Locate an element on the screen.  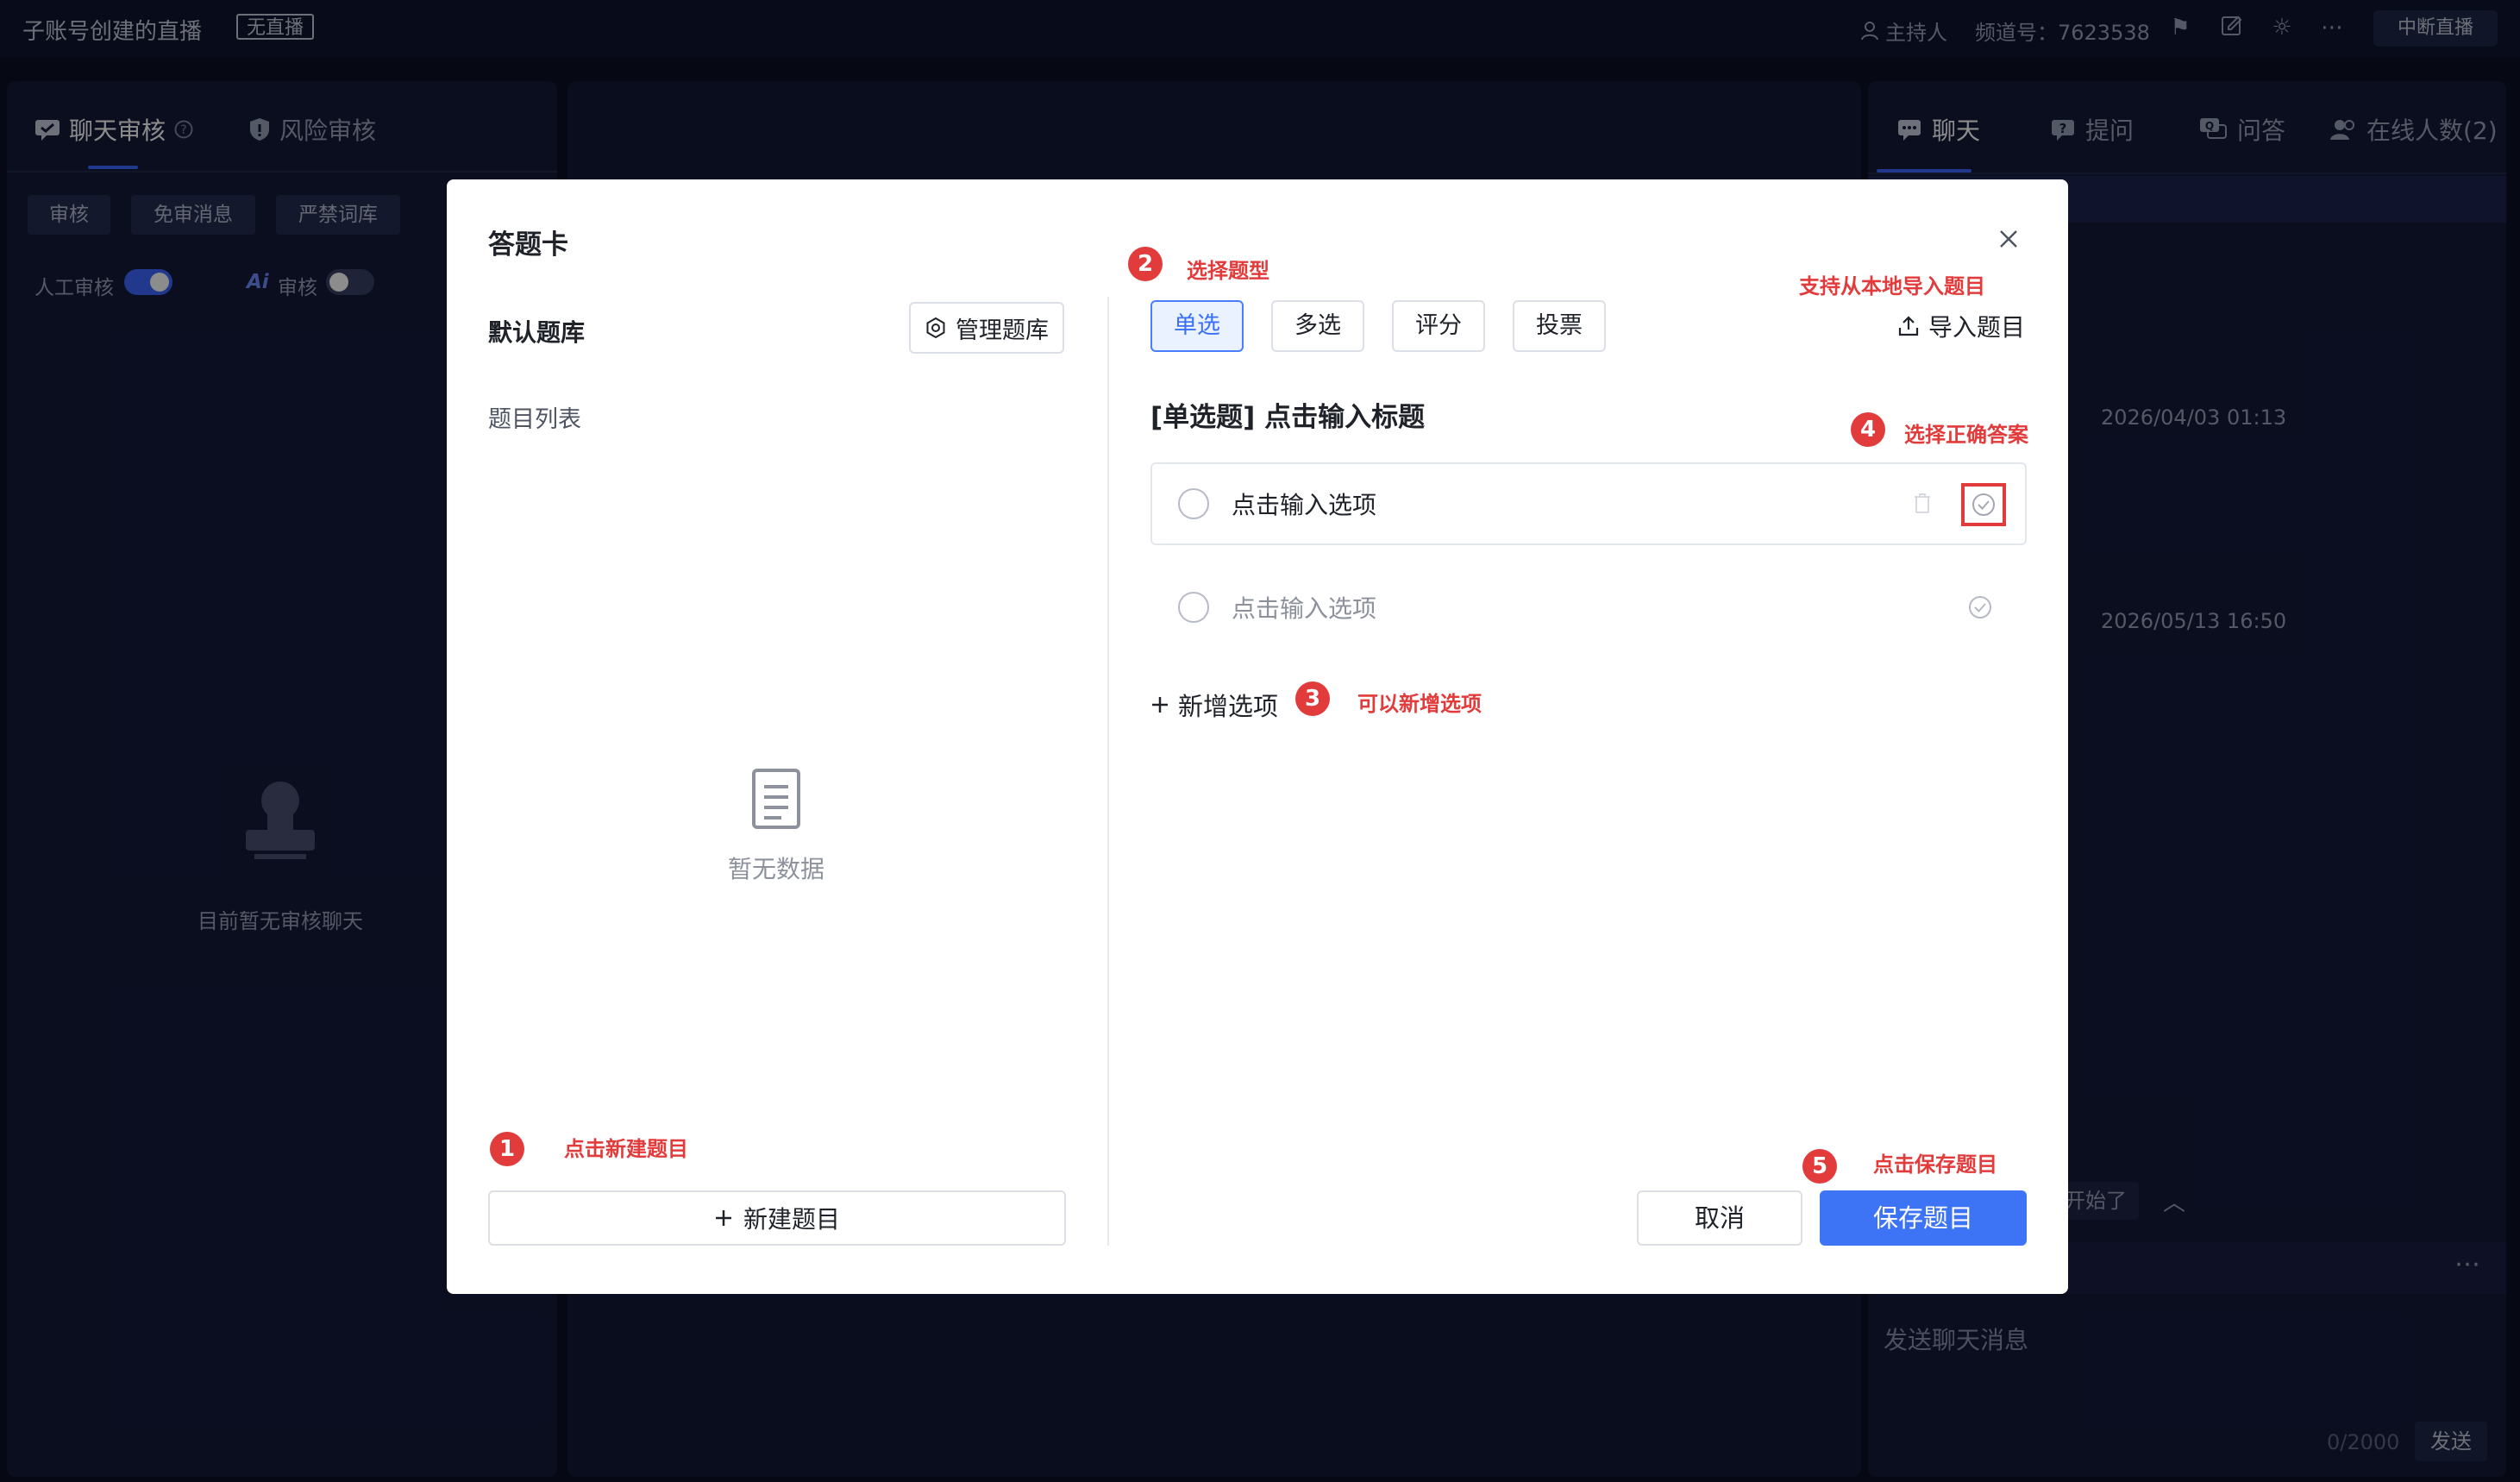
empty-state-text: 暂无数据 is located at coordinates (776, 869).